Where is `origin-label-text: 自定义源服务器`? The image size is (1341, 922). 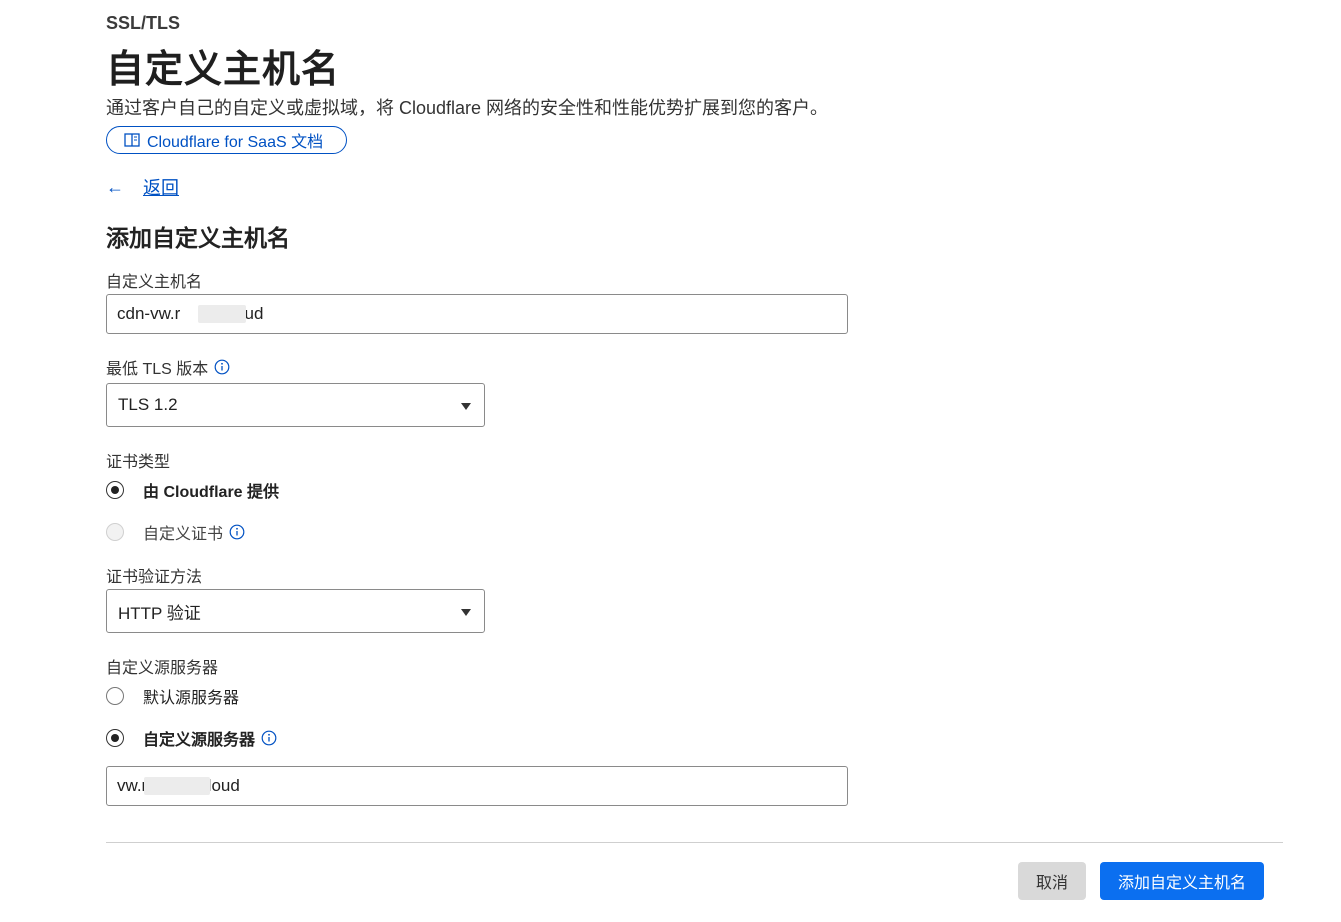
origin-label-text: 自定义源服务器 is located at coordinates (162, 668).